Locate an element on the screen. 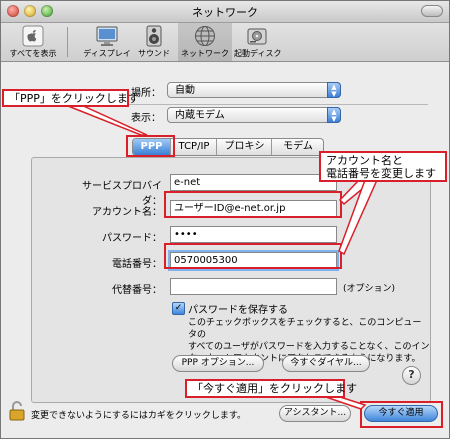 The height and width of the screenshot is (439, 450). toolbar-label: すべてを表示 is located at coordinates (33, 53).